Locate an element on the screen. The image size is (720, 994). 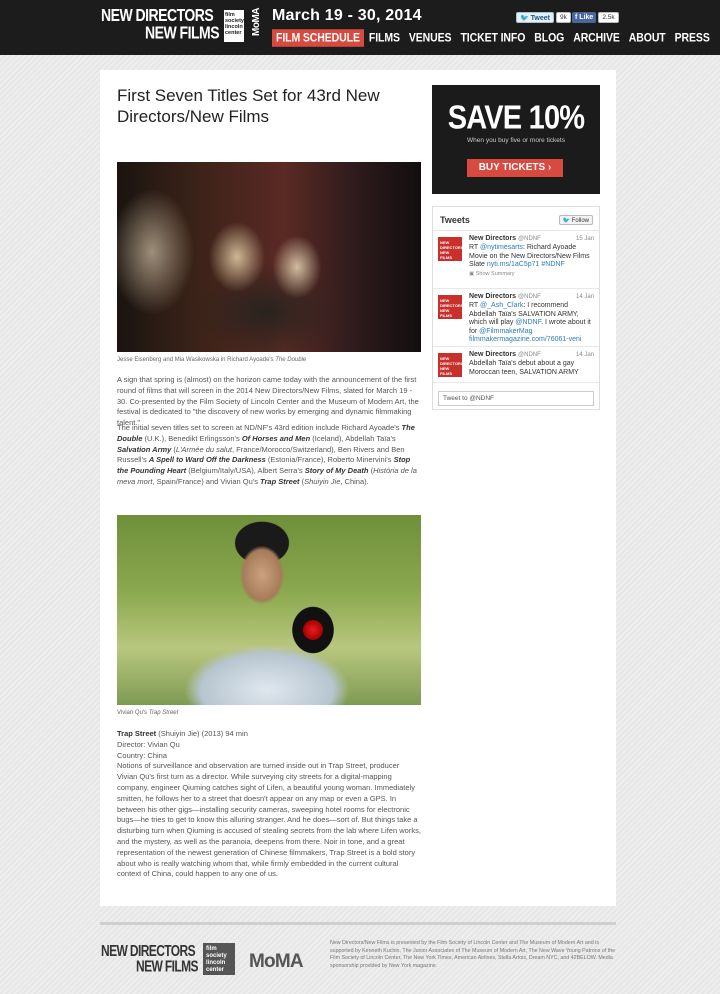
show-summary-link: ▣ Show Summary is located at coordinates (492, 274).